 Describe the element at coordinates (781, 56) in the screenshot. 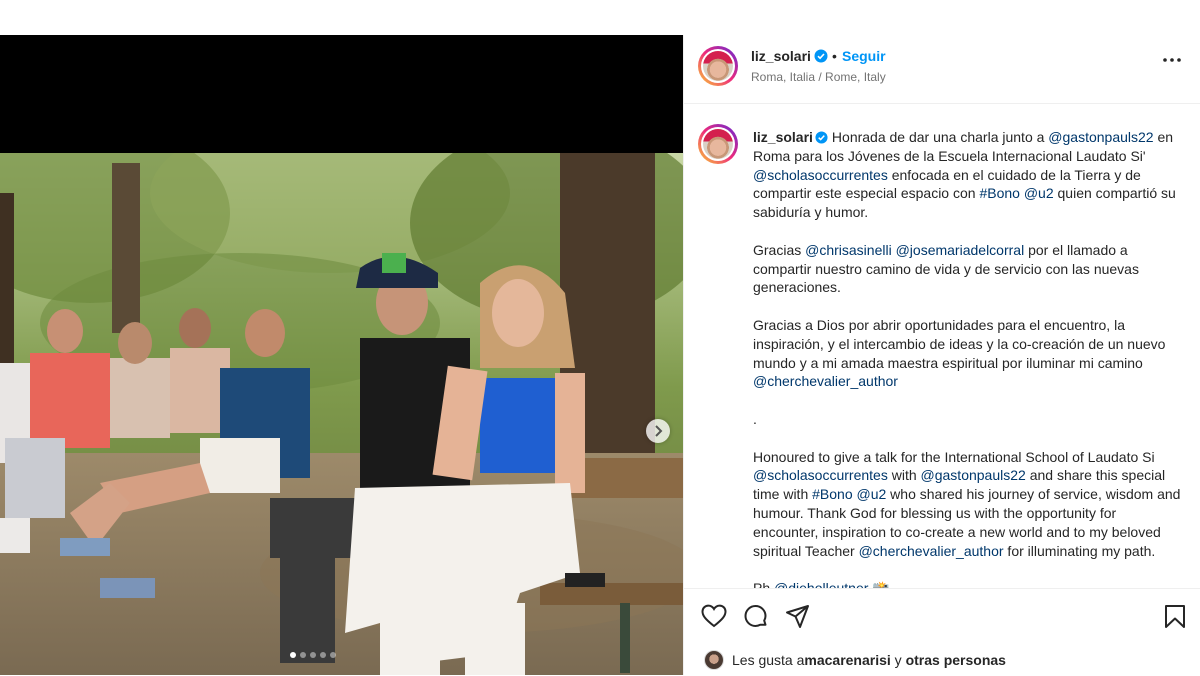

I see `author-username: liz_solari` at that location.